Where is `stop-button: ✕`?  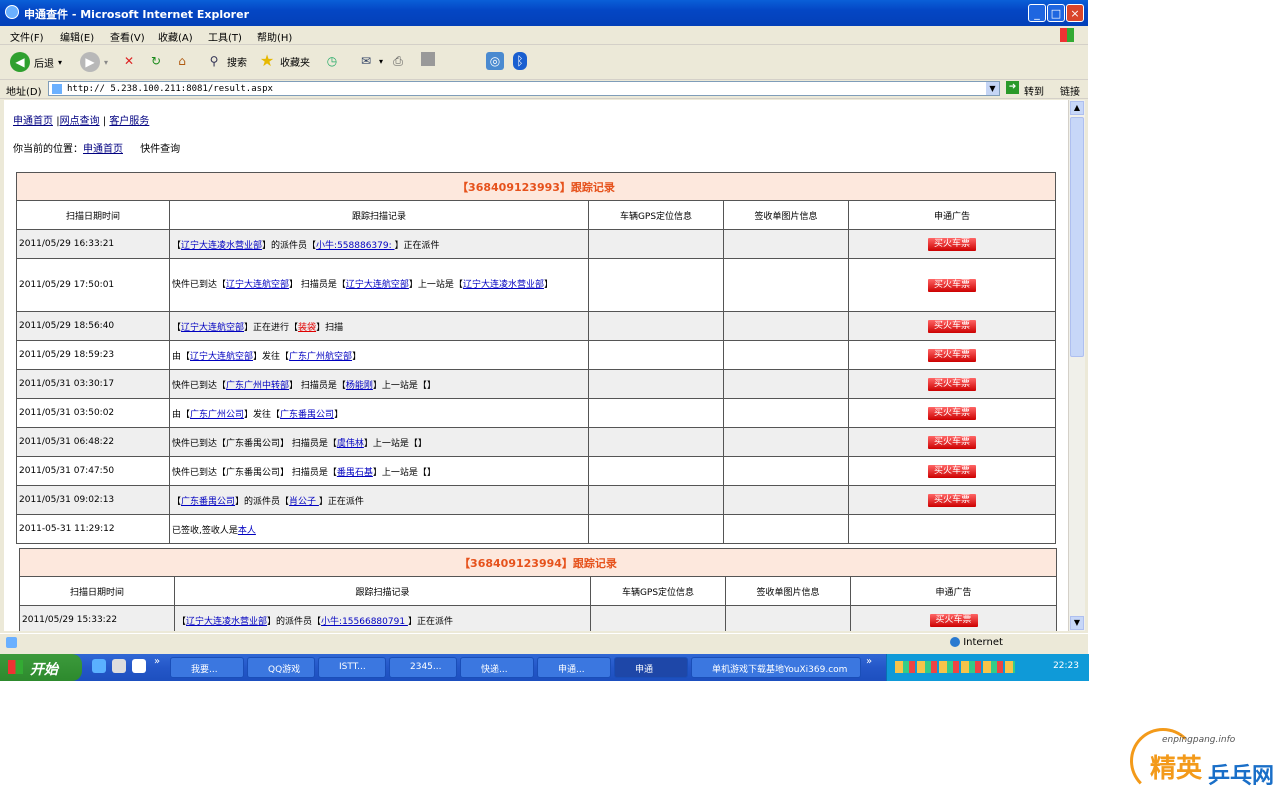
stop-button: ✕ is located at coordinates (129, 61).